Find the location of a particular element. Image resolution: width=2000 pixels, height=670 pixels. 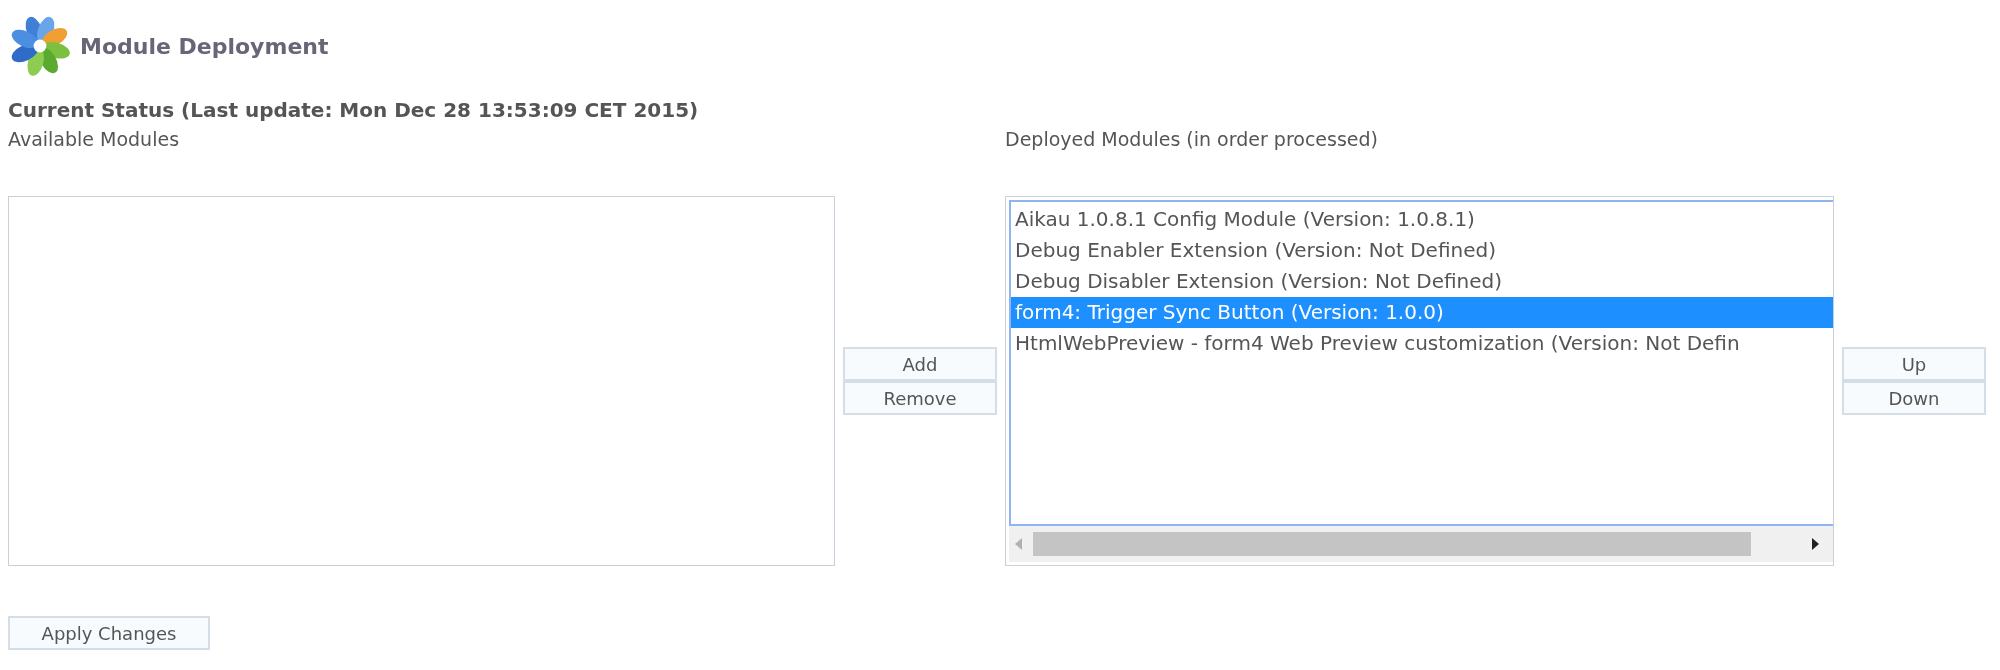

transfer-button: Remove is located at coordinates (920, 398).